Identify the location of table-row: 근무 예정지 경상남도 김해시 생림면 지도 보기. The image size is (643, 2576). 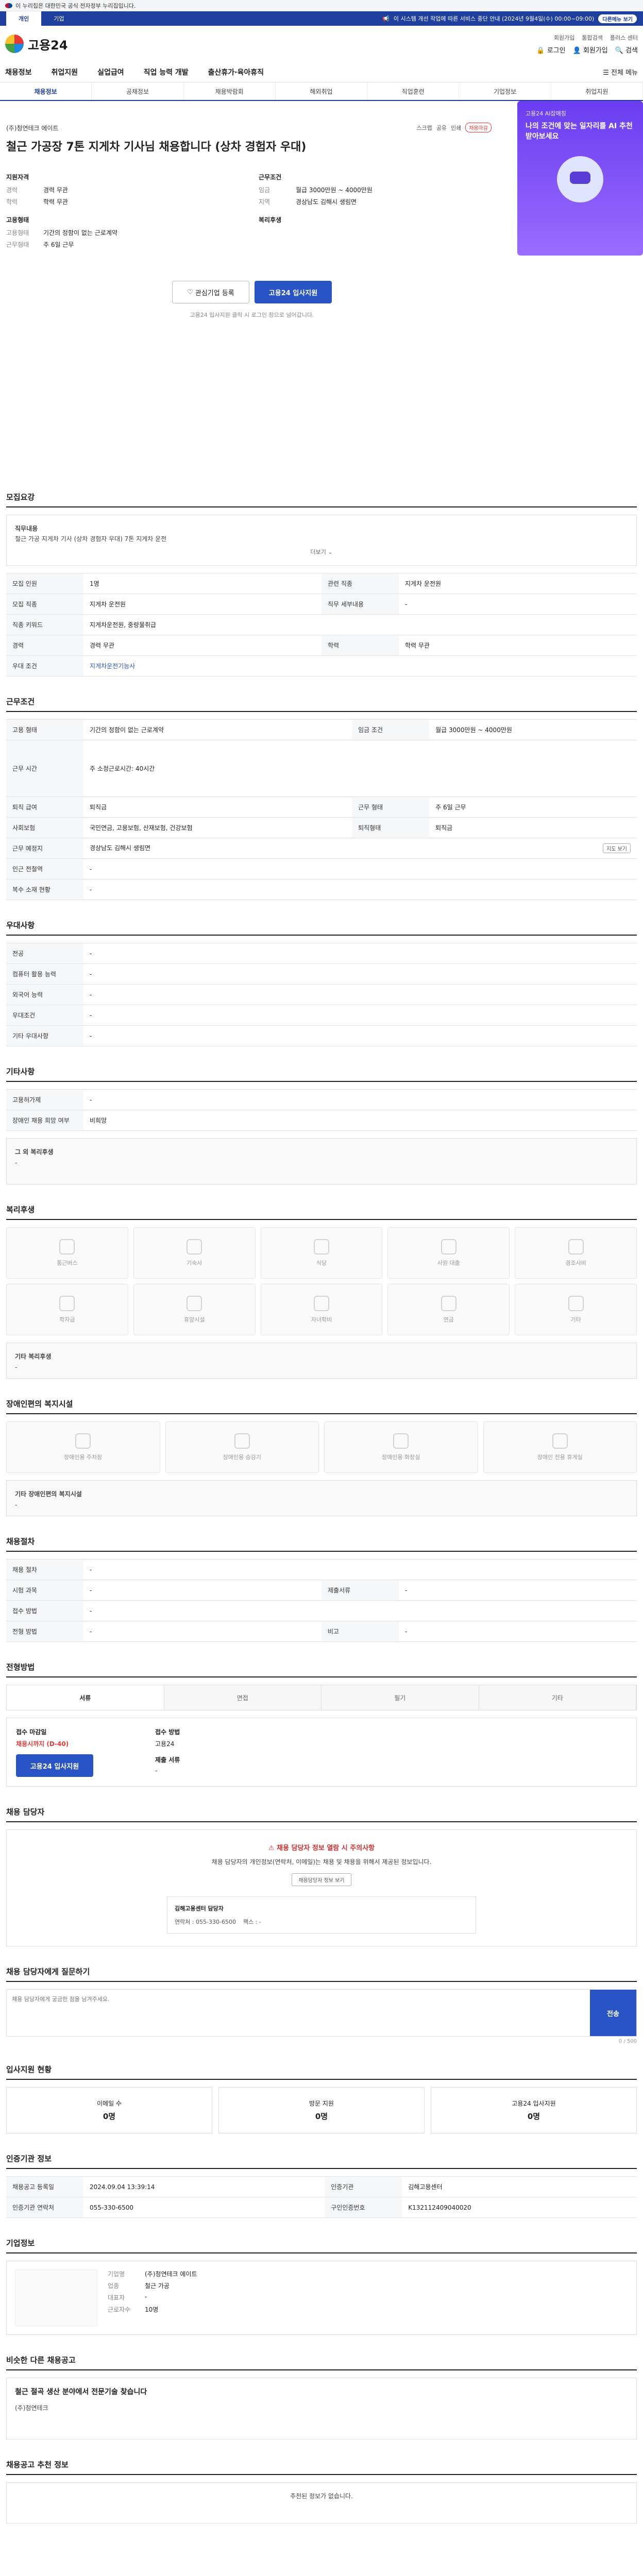
(321, 848).